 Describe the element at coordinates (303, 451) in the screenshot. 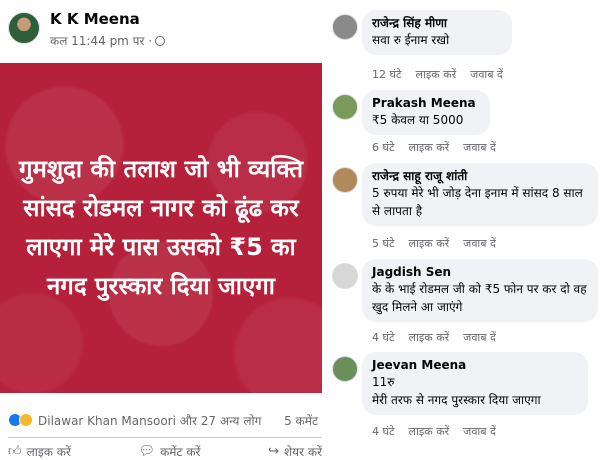

I see `share-label: शेयर करें` at that location.